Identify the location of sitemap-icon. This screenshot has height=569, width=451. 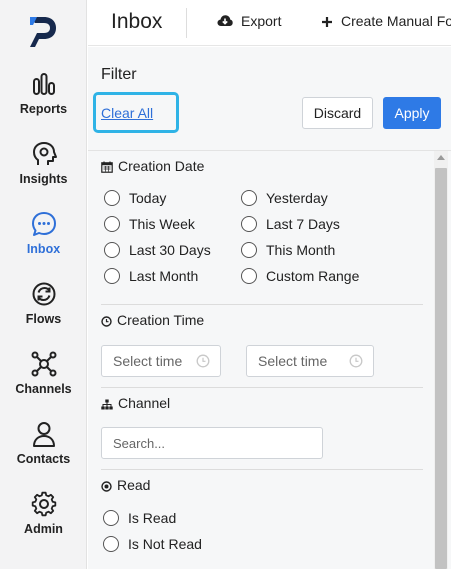
(107, 404).